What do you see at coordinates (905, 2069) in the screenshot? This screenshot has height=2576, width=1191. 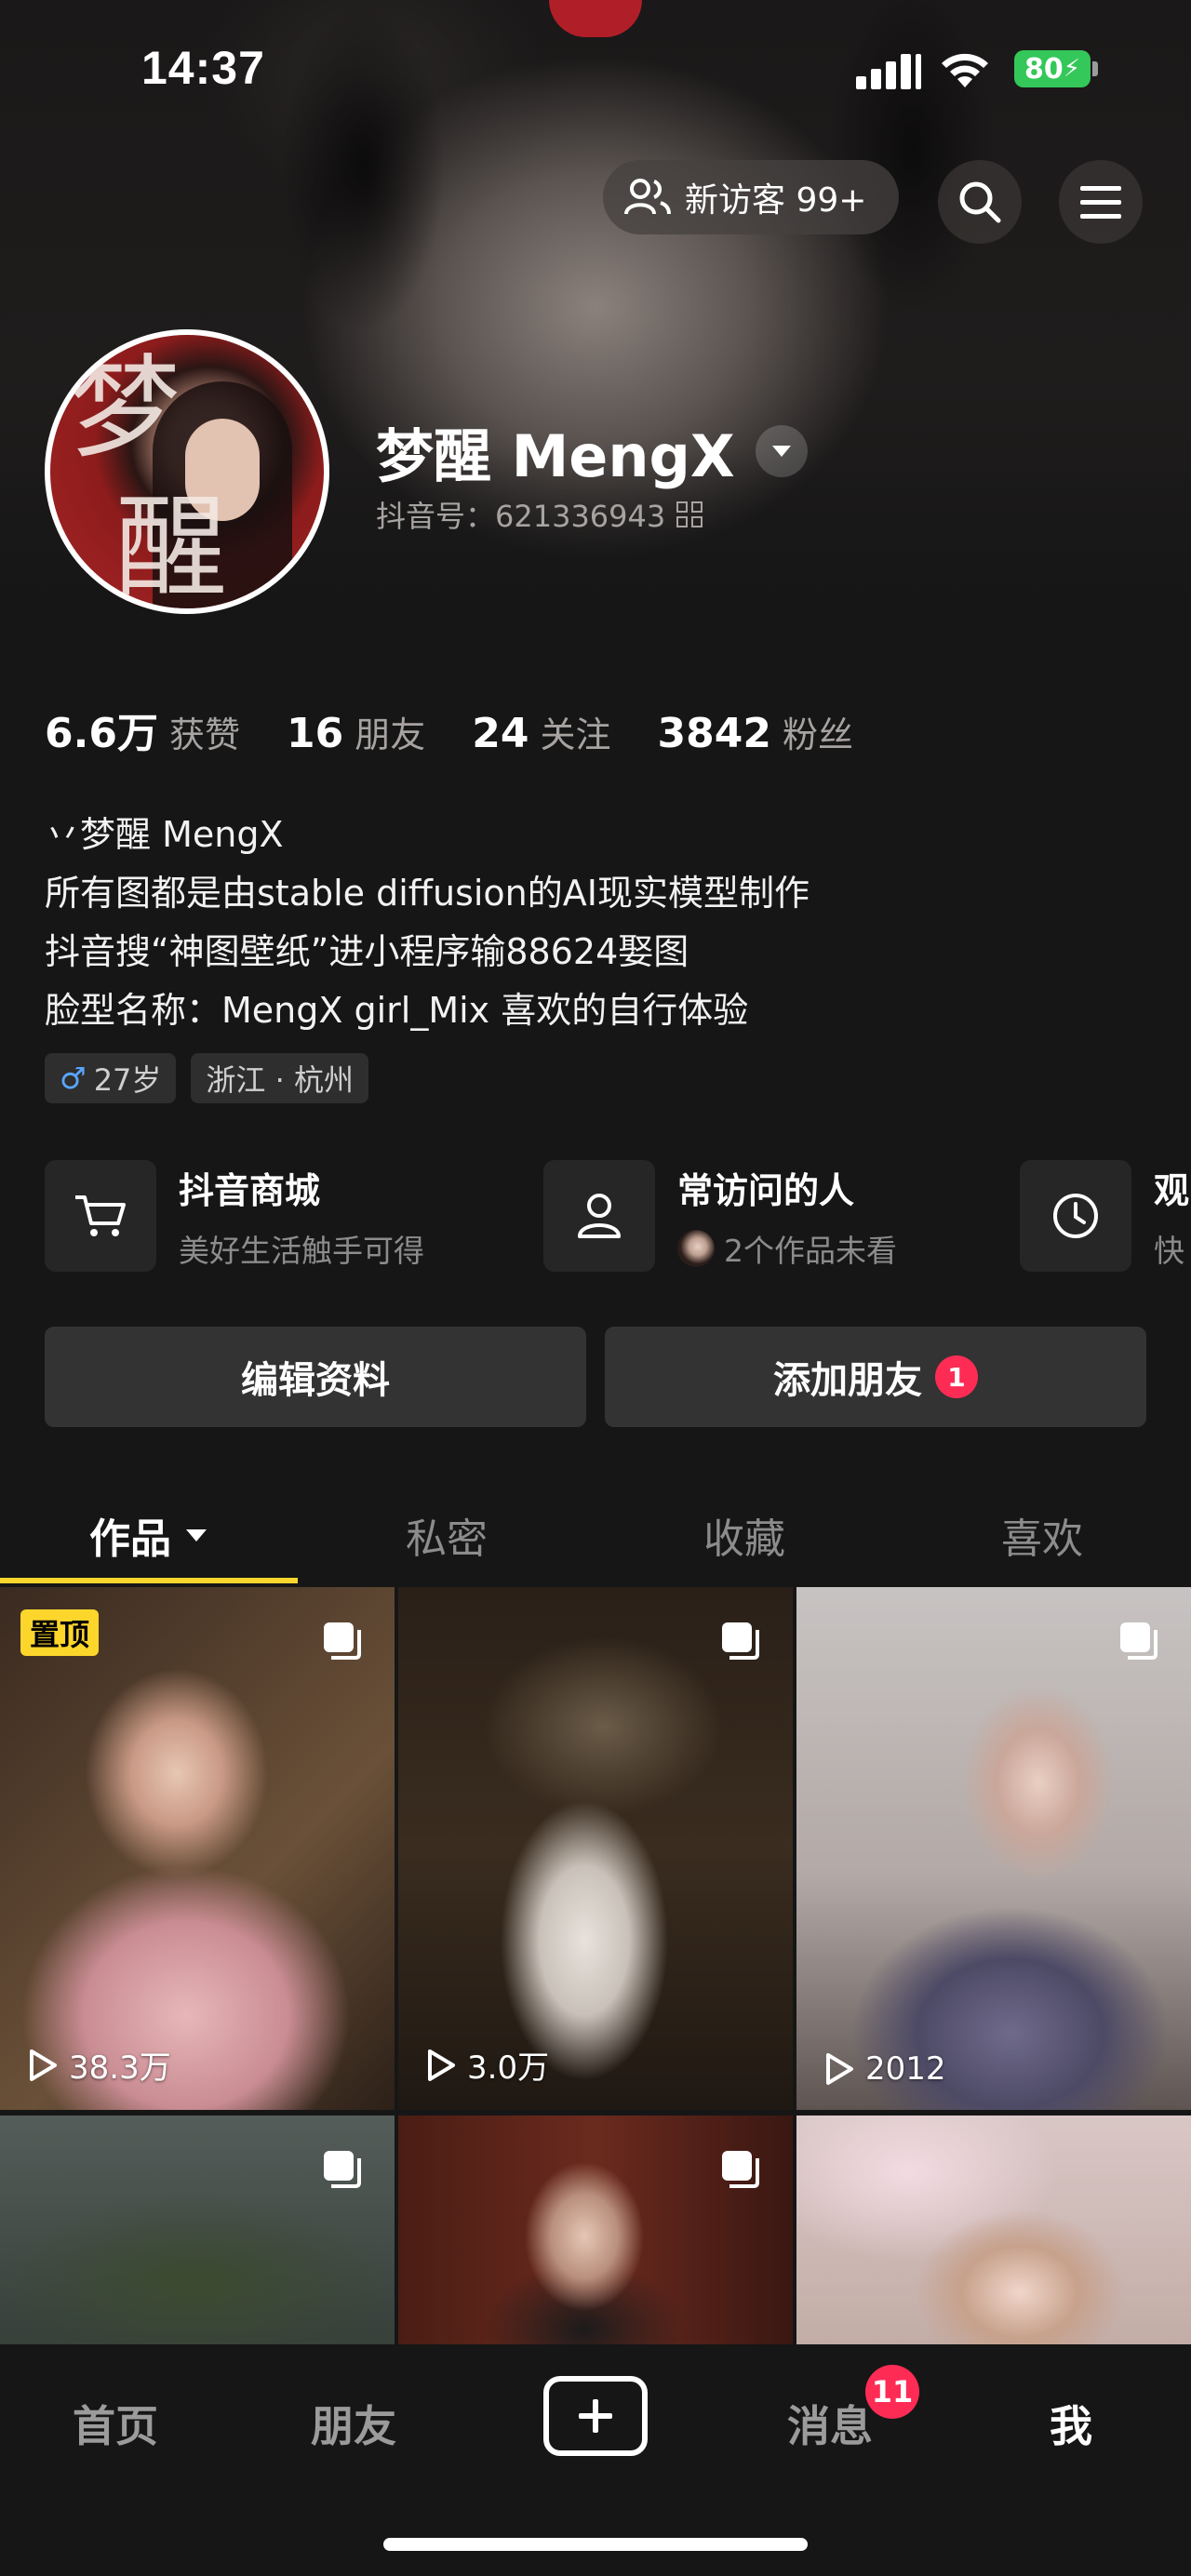 I see `play-count: 2012` at bounding box center [905, 2069].